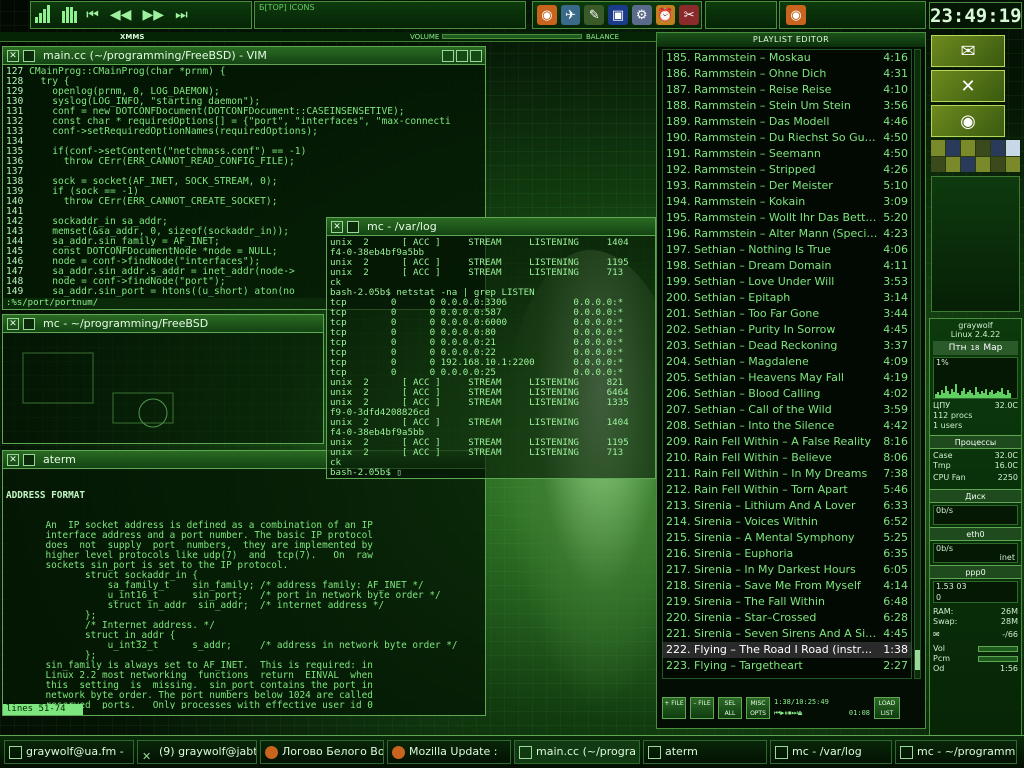  Describe the element at coordinates (968, 51) in the screenshot. I see `dock-mail-icon: ✉` at that location.